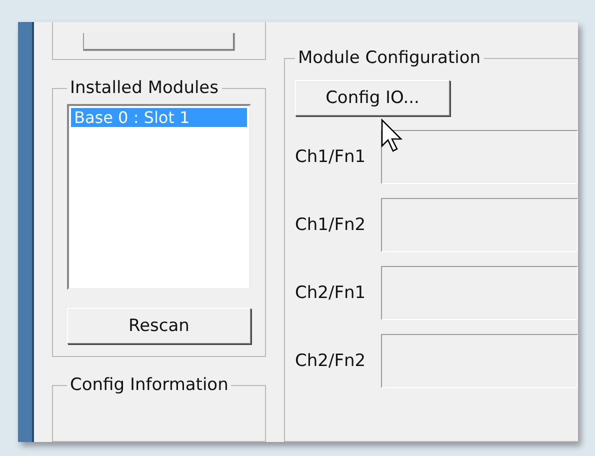 This screenshot has height=456, width=595. Describe the element at coordinates (144, 88) in the screenshot. I see `group-title: Installed Modules` at that location.